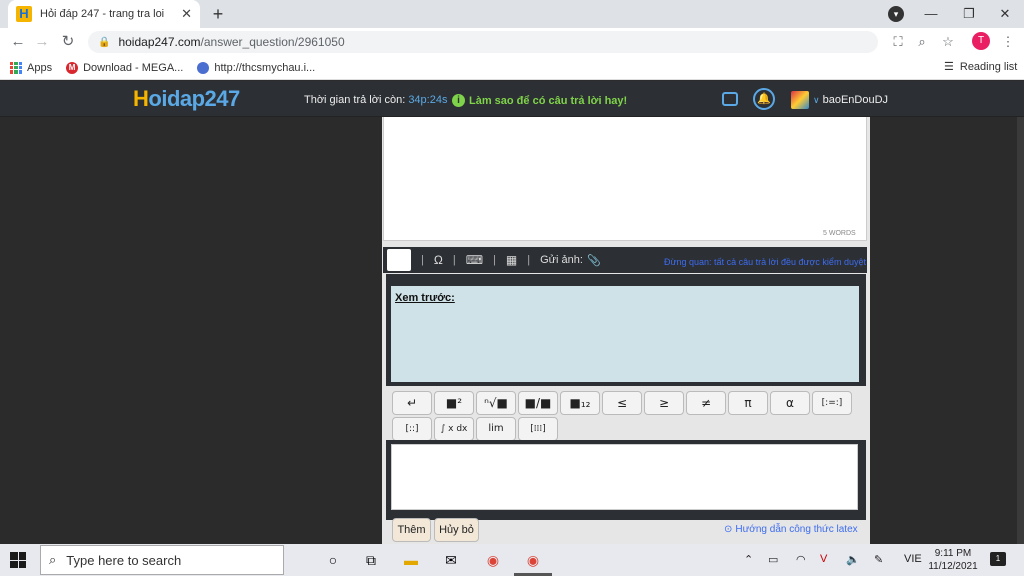 The height and width of the screenshot is (576, 1024). Describe the element at coordinates (272, 42) in the screenshot. I see `url-path: /answer_question/2961050` at that location.